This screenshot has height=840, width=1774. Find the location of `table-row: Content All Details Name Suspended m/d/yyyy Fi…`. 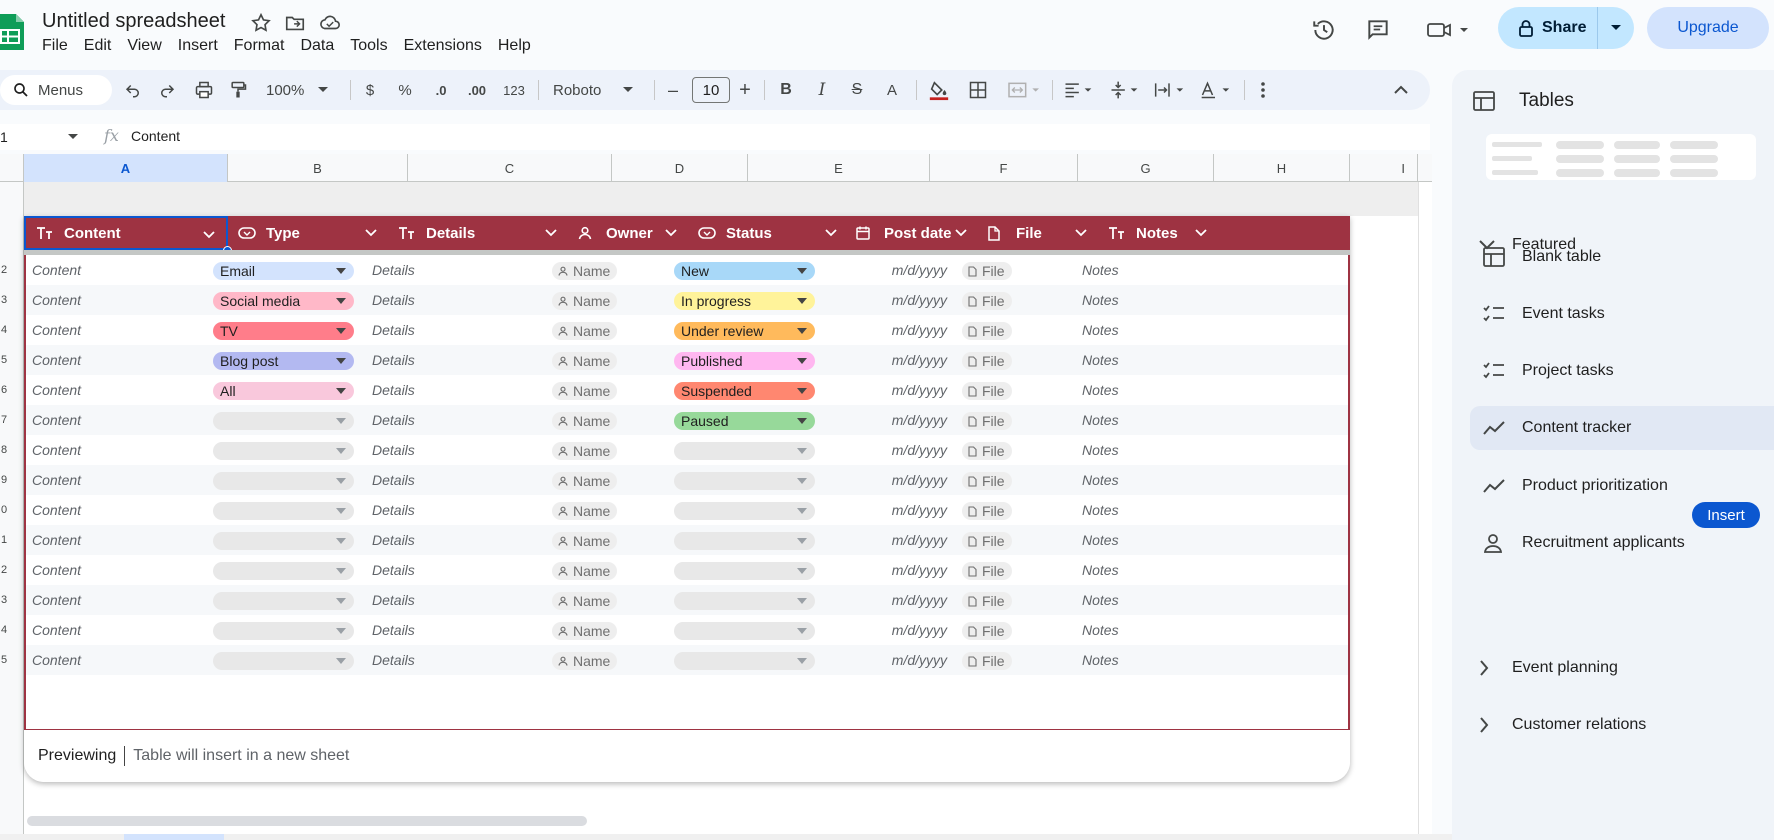

table-row: Content All Details Name Suspended m/d/yyyy Fi… is located at coordinates (687, 390).